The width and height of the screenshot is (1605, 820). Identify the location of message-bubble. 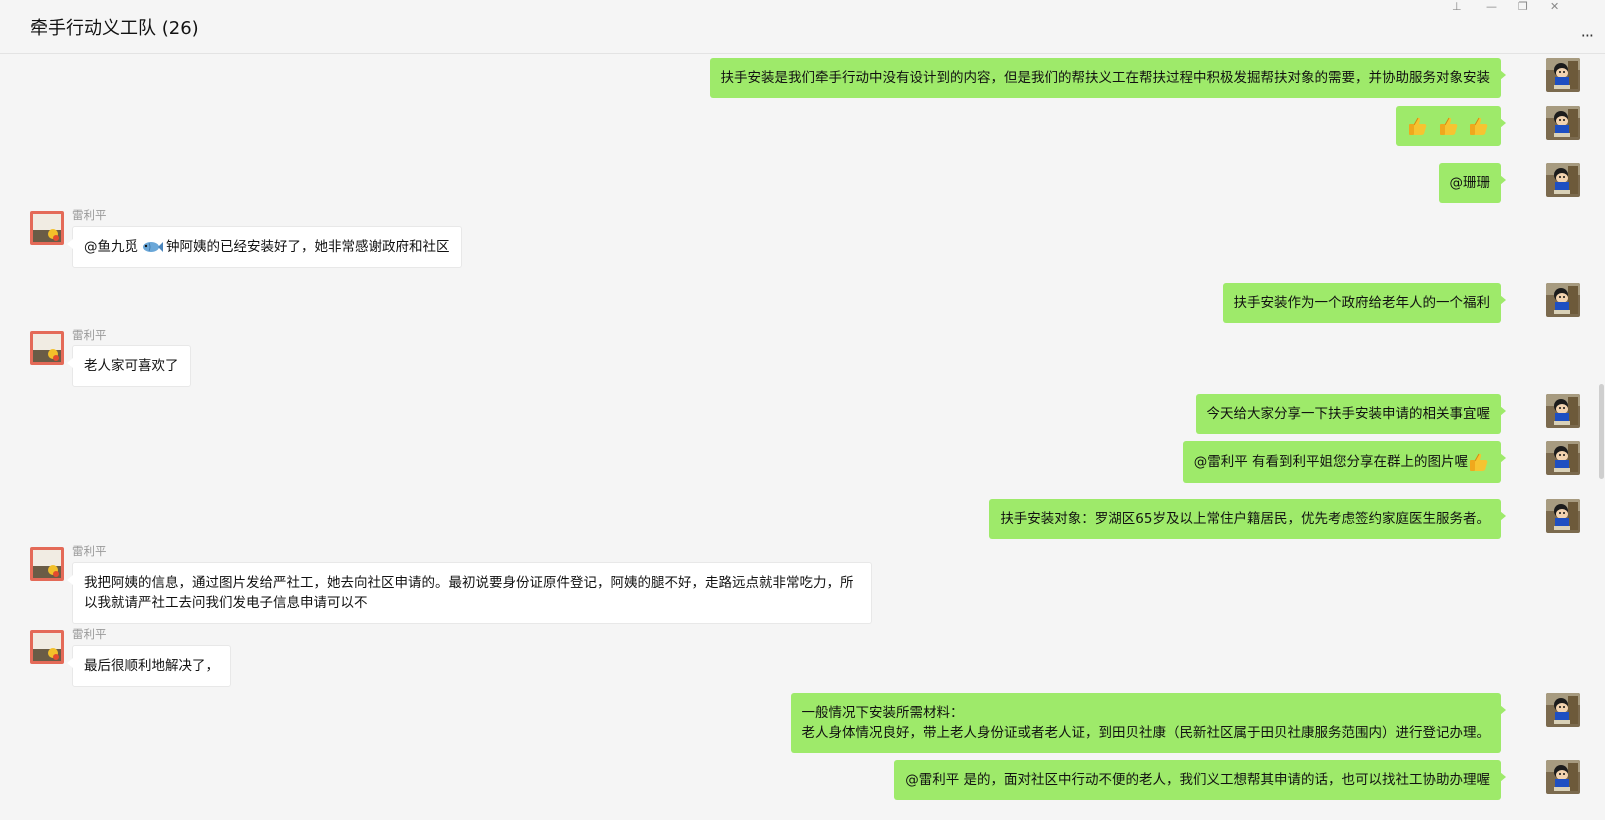
(1451, 126).